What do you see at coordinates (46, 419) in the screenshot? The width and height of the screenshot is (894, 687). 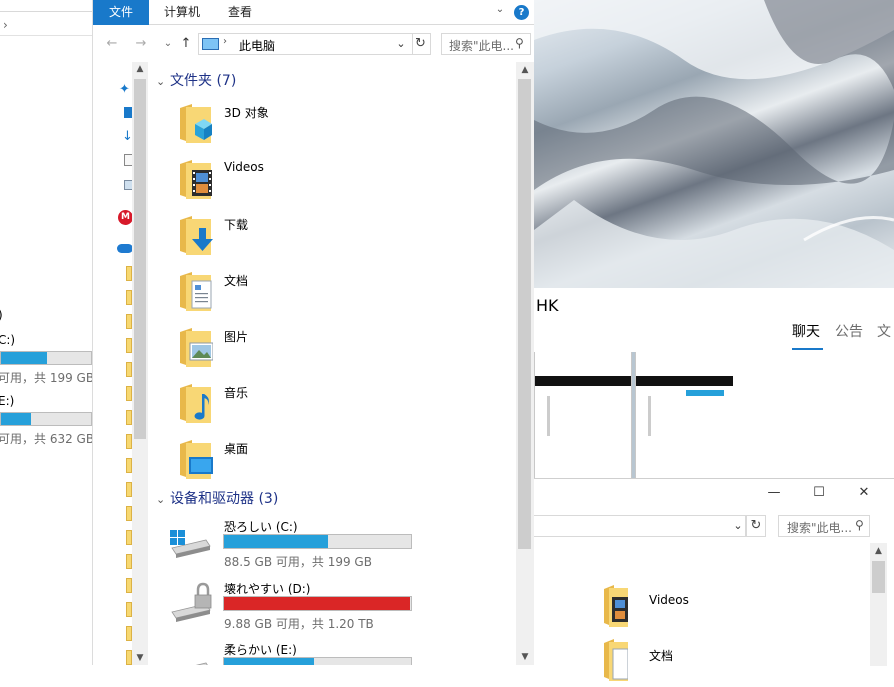 I see `background-drive-usage-bar` at bounding box center [46, 419].